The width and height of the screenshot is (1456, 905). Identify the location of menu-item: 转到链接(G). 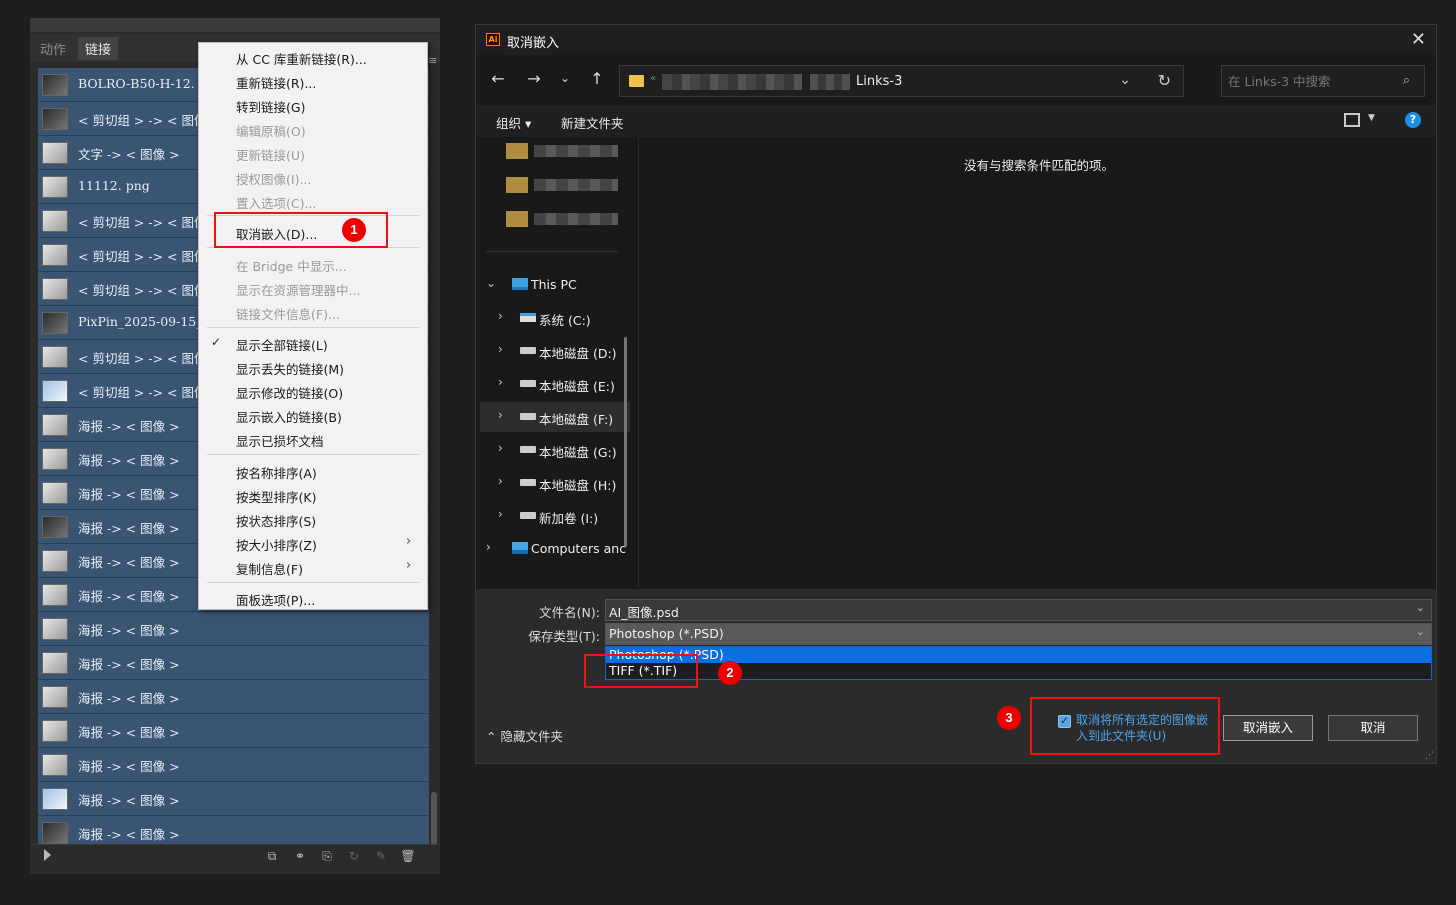
(270, 106).